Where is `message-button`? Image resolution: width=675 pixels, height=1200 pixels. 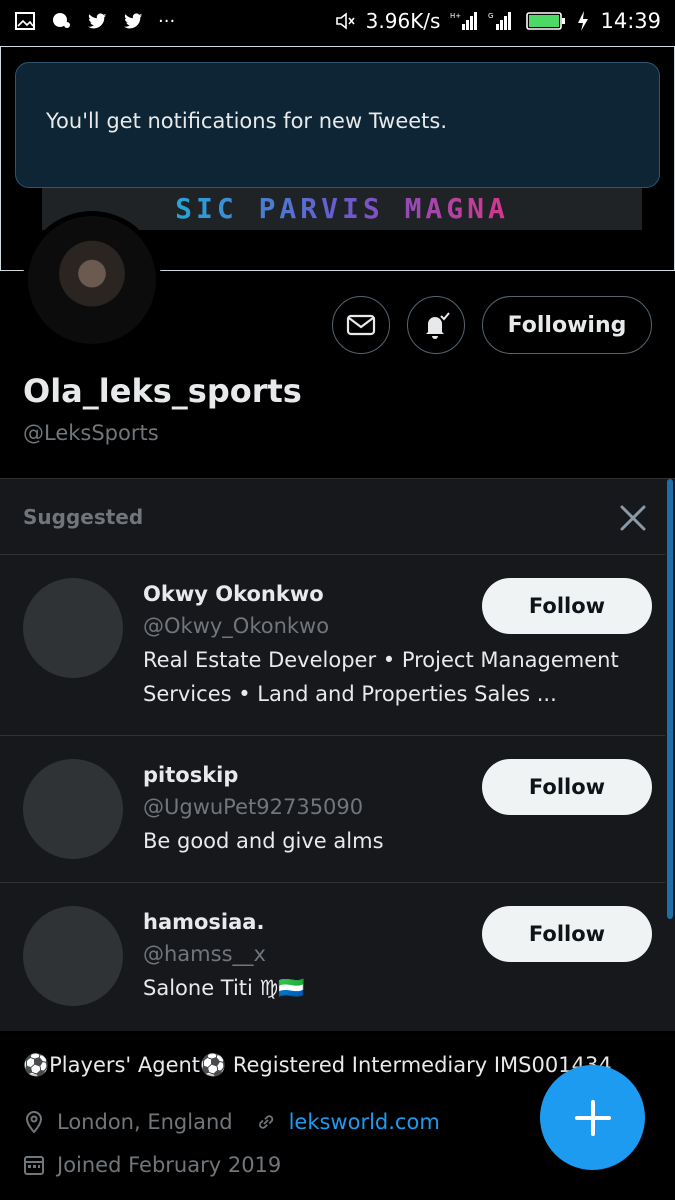
message-button is located at coordinates (361, 325).